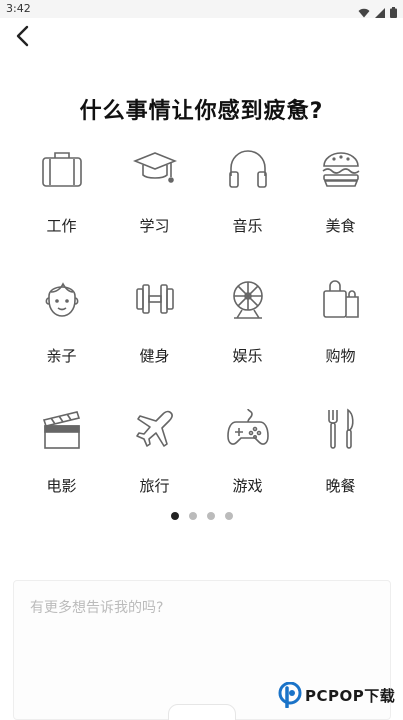 This screenshot has height=720, width=403. Describe the element at coordinates (201, 9) in the screenshot. I see `status-bar: 3:42` at that location.